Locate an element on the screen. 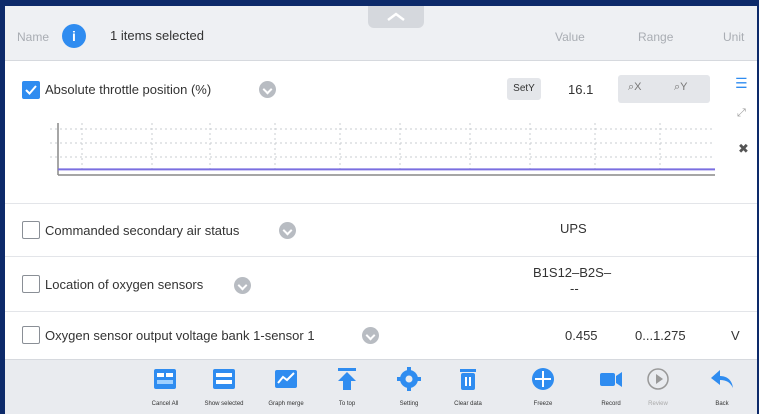 This screenshot has height=414, width=759. row-value: 0.455 is located at coordinates (581, 335).